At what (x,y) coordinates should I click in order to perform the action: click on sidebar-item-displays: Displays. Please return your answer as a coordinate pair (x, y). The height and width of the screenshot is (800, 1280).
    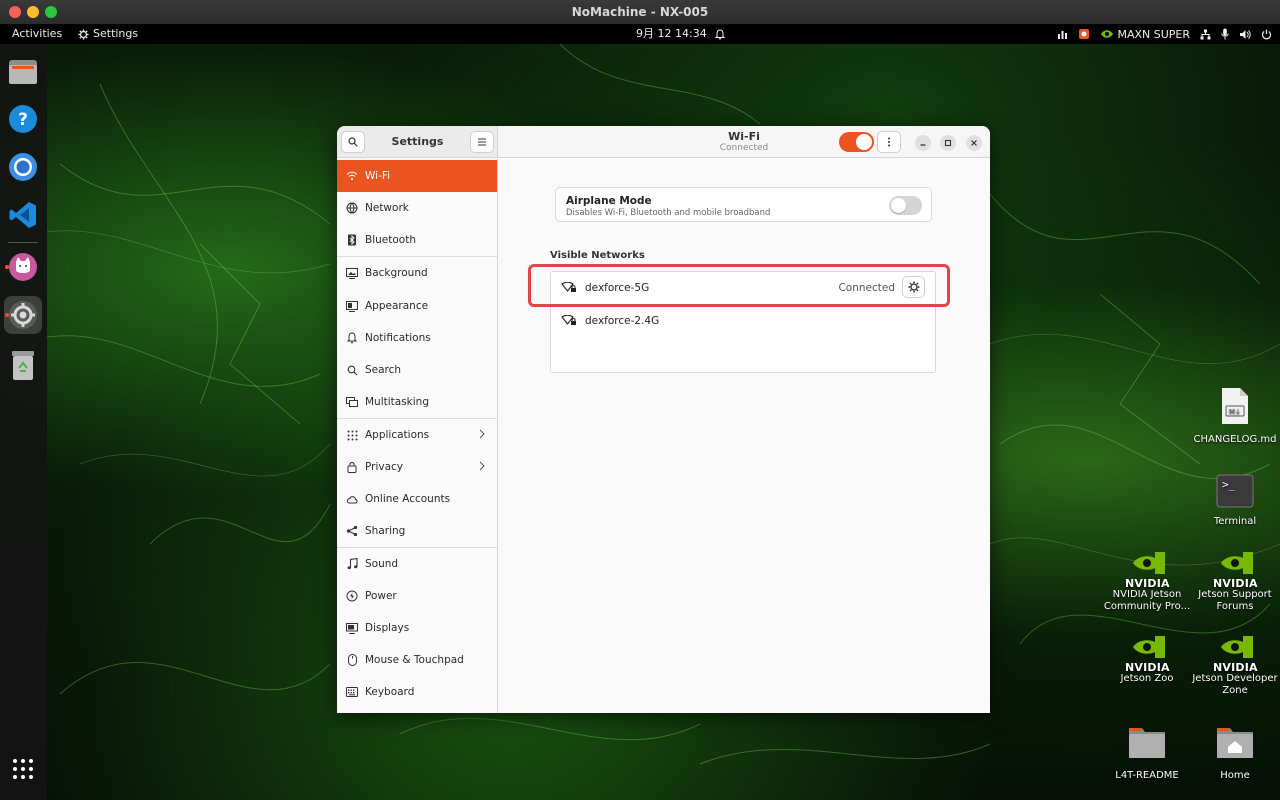
    Looking at the image, I should click on (417, 628).